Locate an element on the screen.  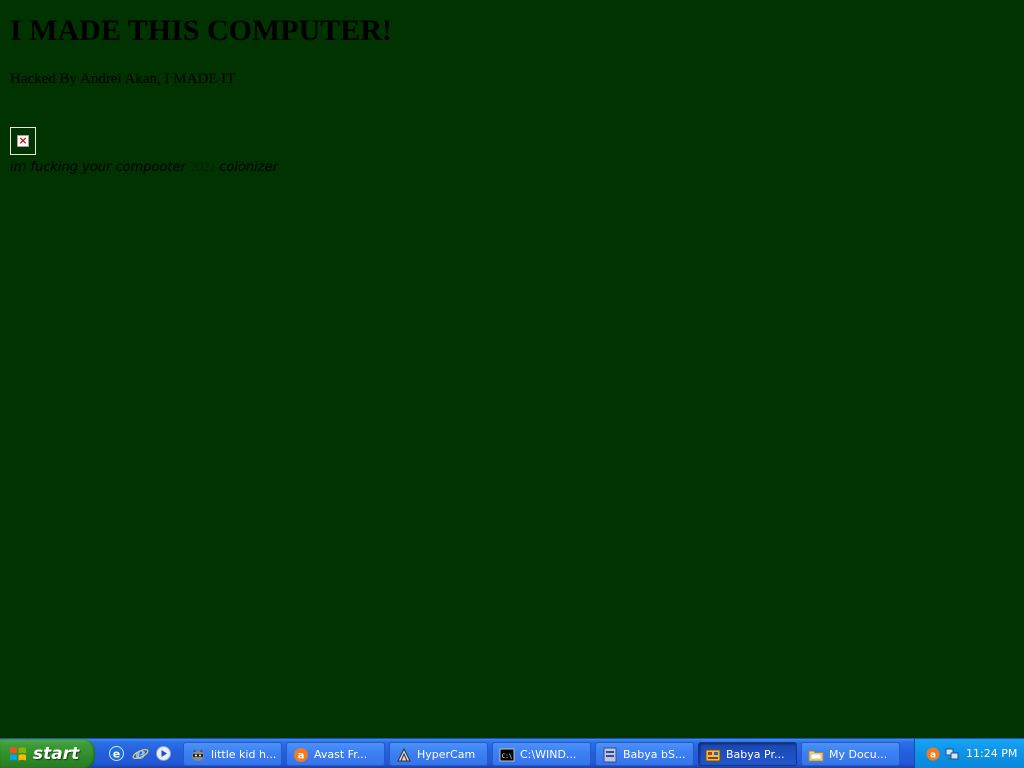
command-prompt-icon: C:\ is located at coordinates (507, 755).